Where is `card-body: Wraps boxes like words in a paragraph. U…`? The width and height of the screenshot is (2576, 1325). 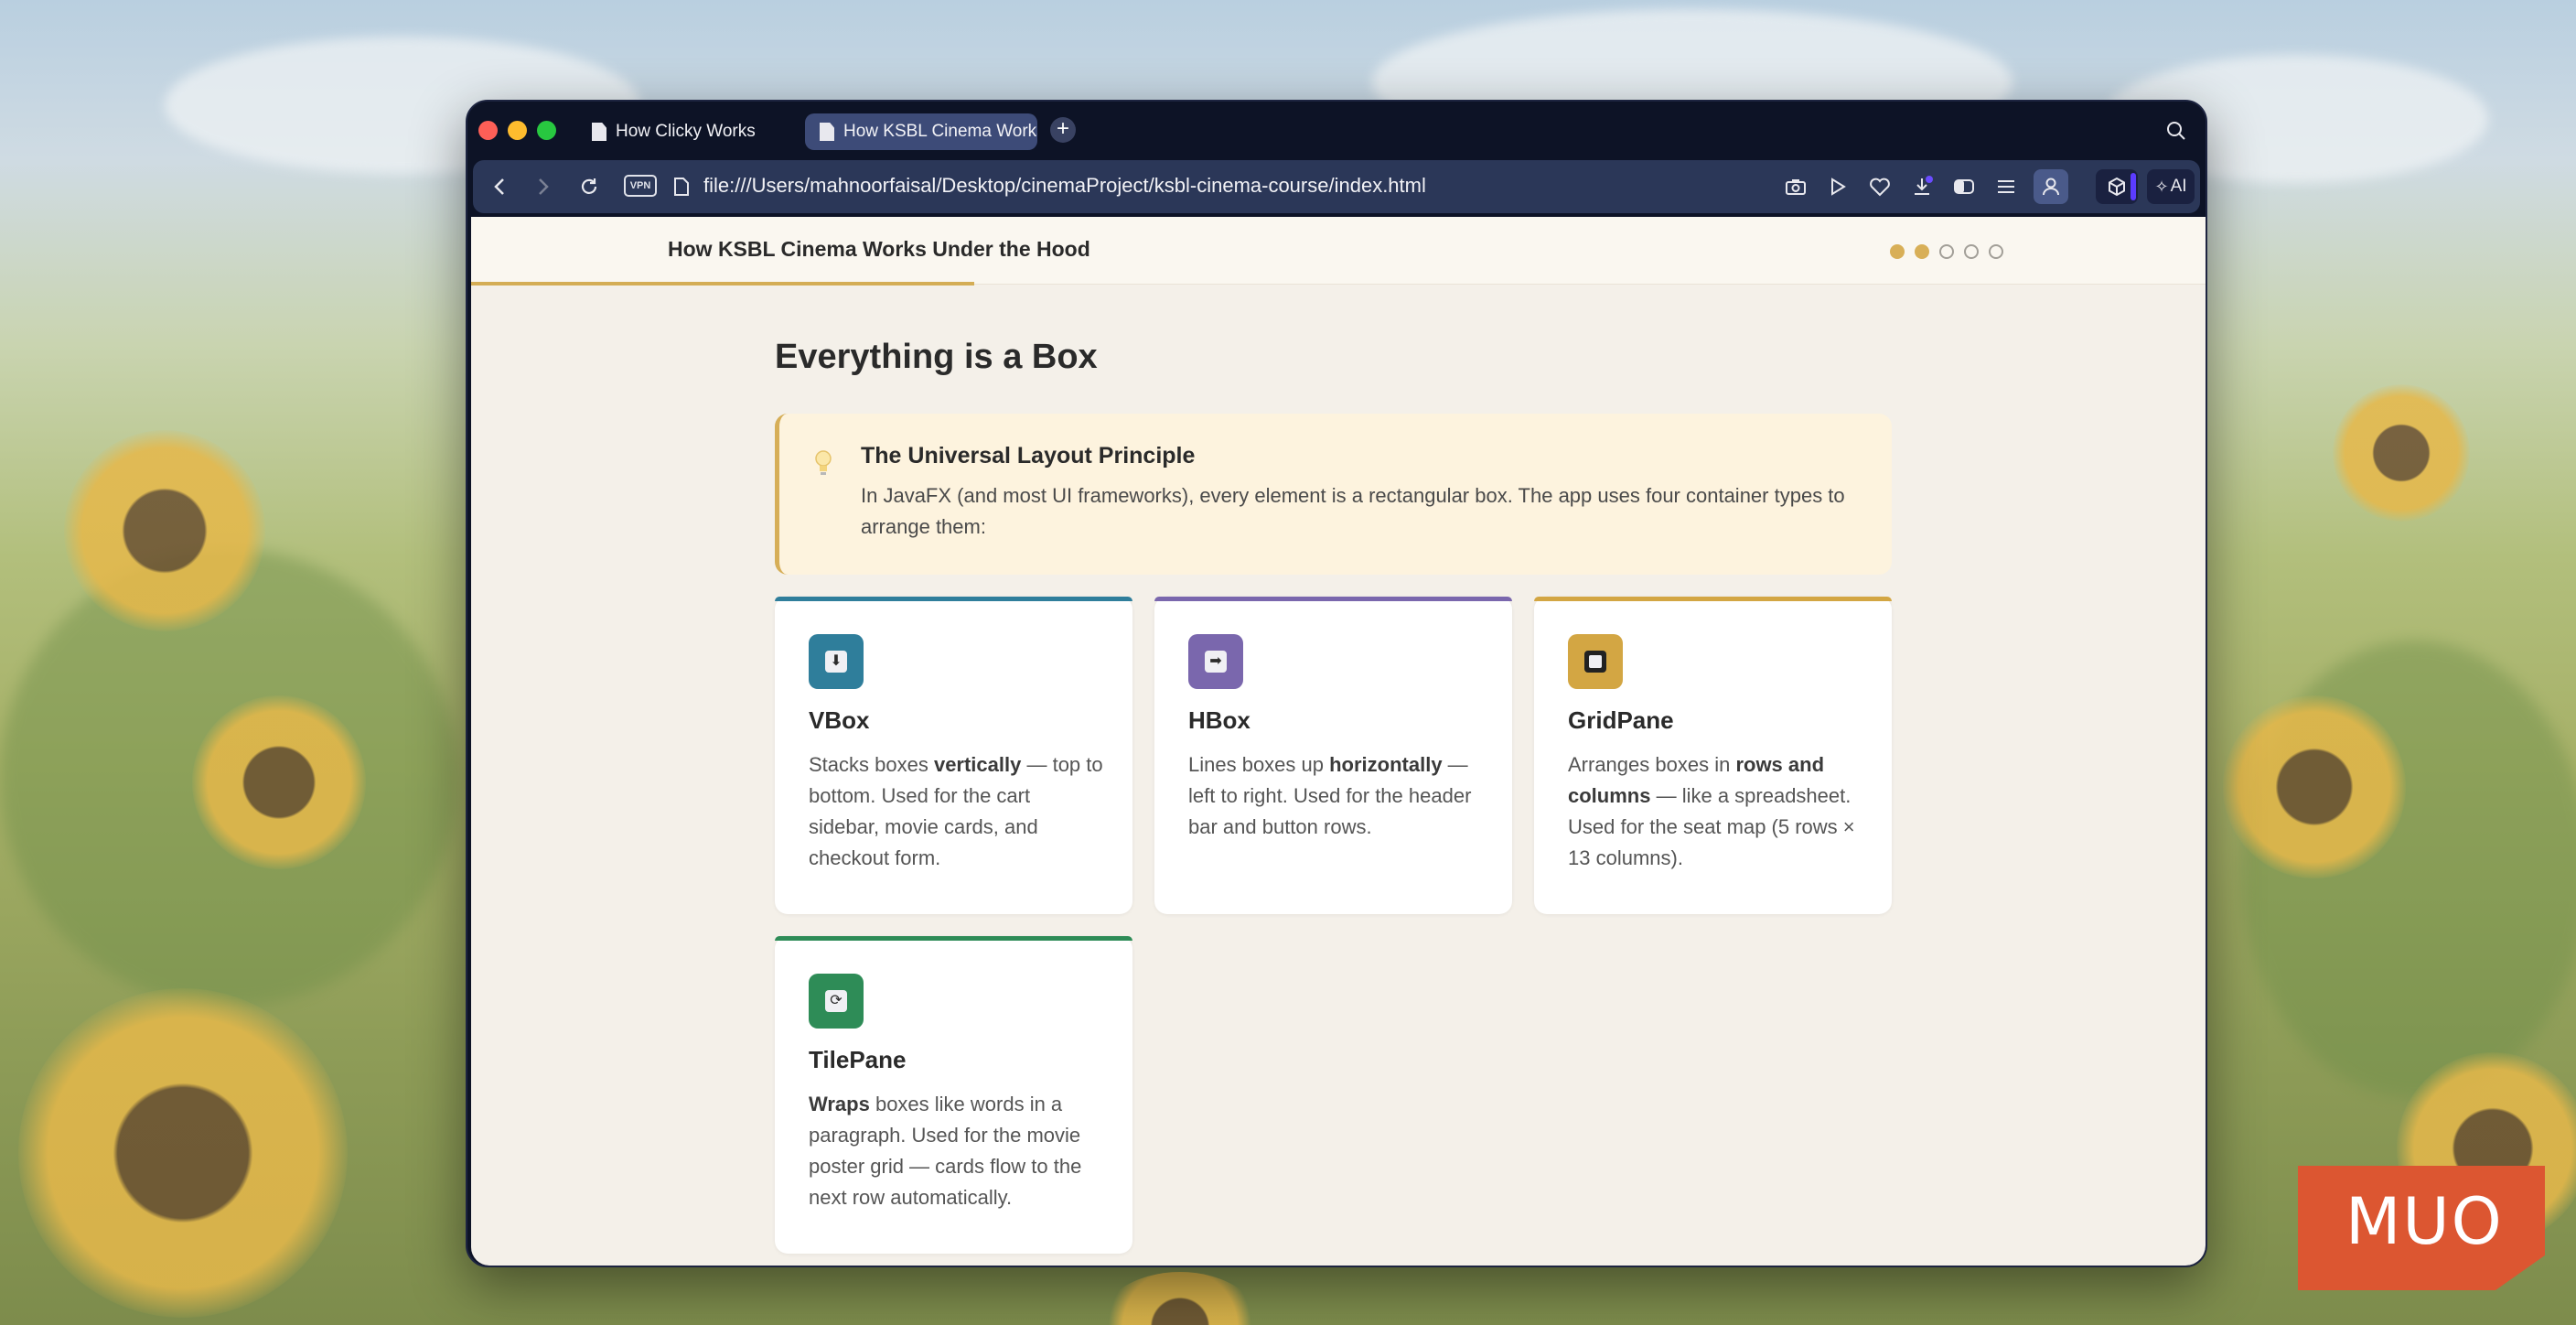 card-body: Wraps boxes like words in a paragraph. U… is located at coordinates (945, 1151).